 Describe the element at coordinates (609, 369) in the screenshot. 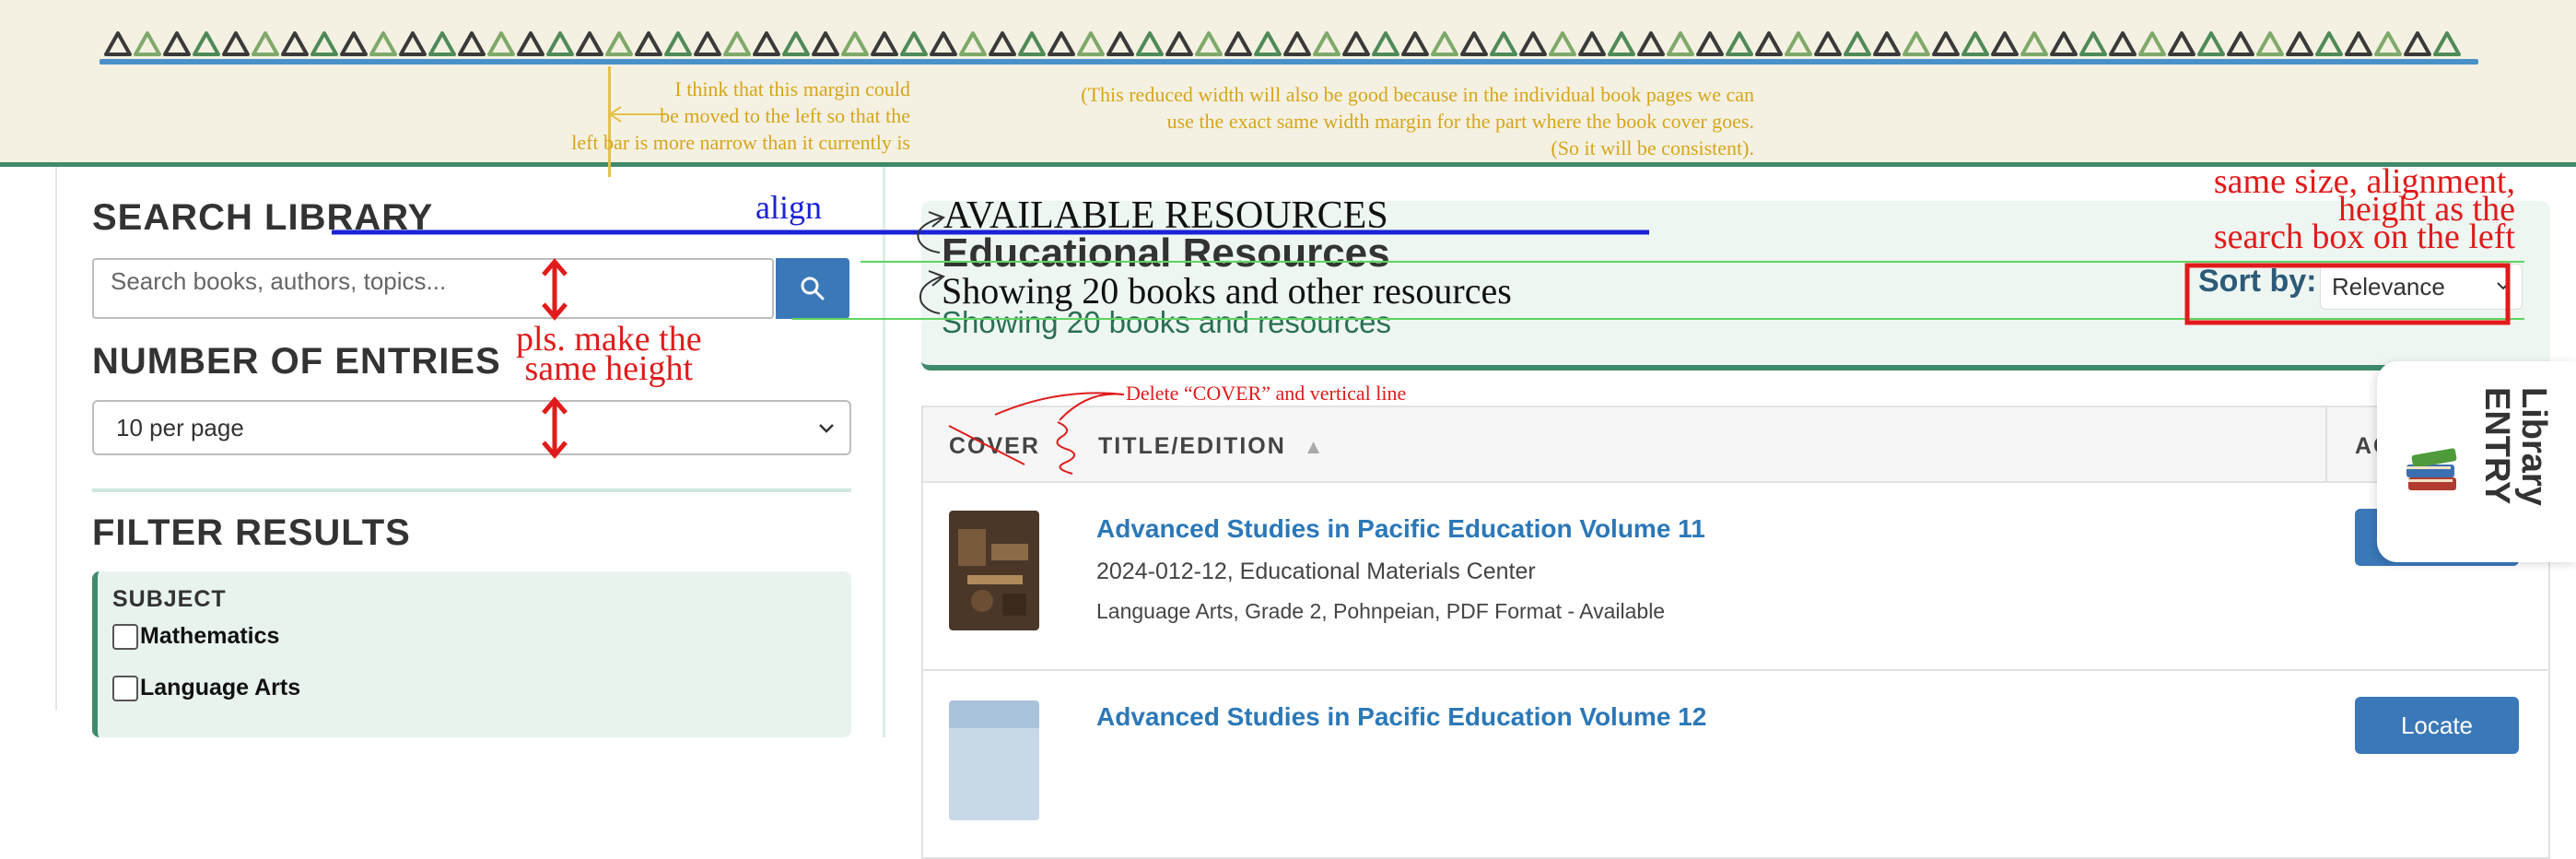

I see `same-height-line: same height` at that location.